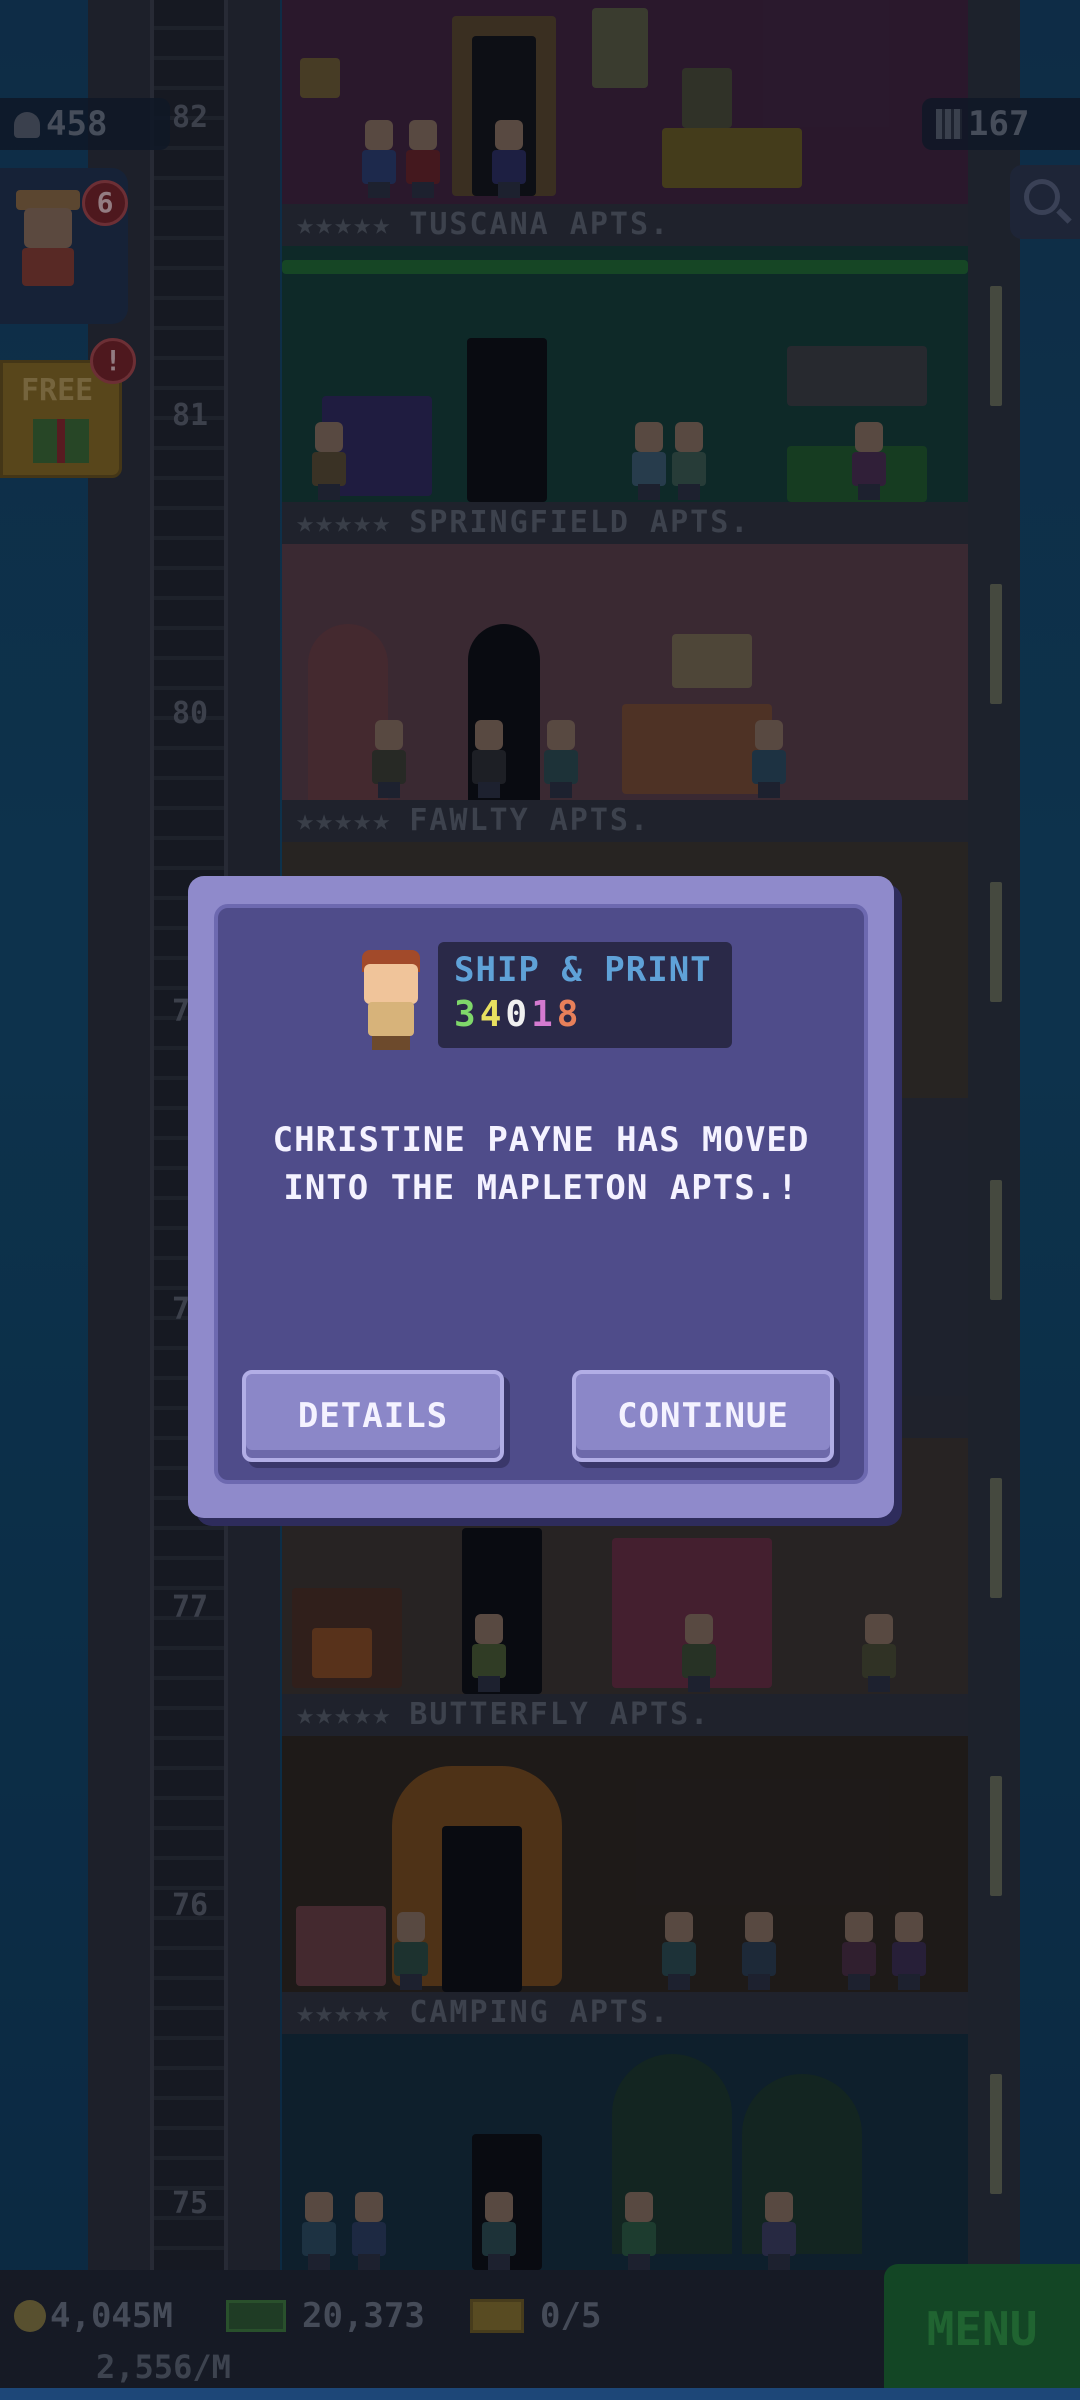 The height and width of the screenshot is (2400, 1080). What do you see at coordinates (373, 1416) in the screenshot?
I see `details-button: DETAILS` at bounding box center [373, 1416].